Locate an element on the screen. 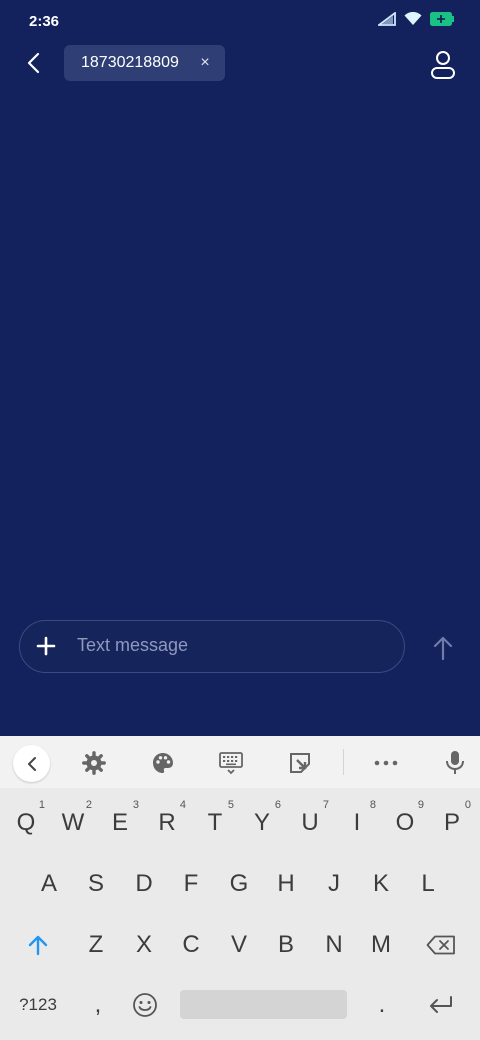  key-v: V is located at coordinates (239, 945).